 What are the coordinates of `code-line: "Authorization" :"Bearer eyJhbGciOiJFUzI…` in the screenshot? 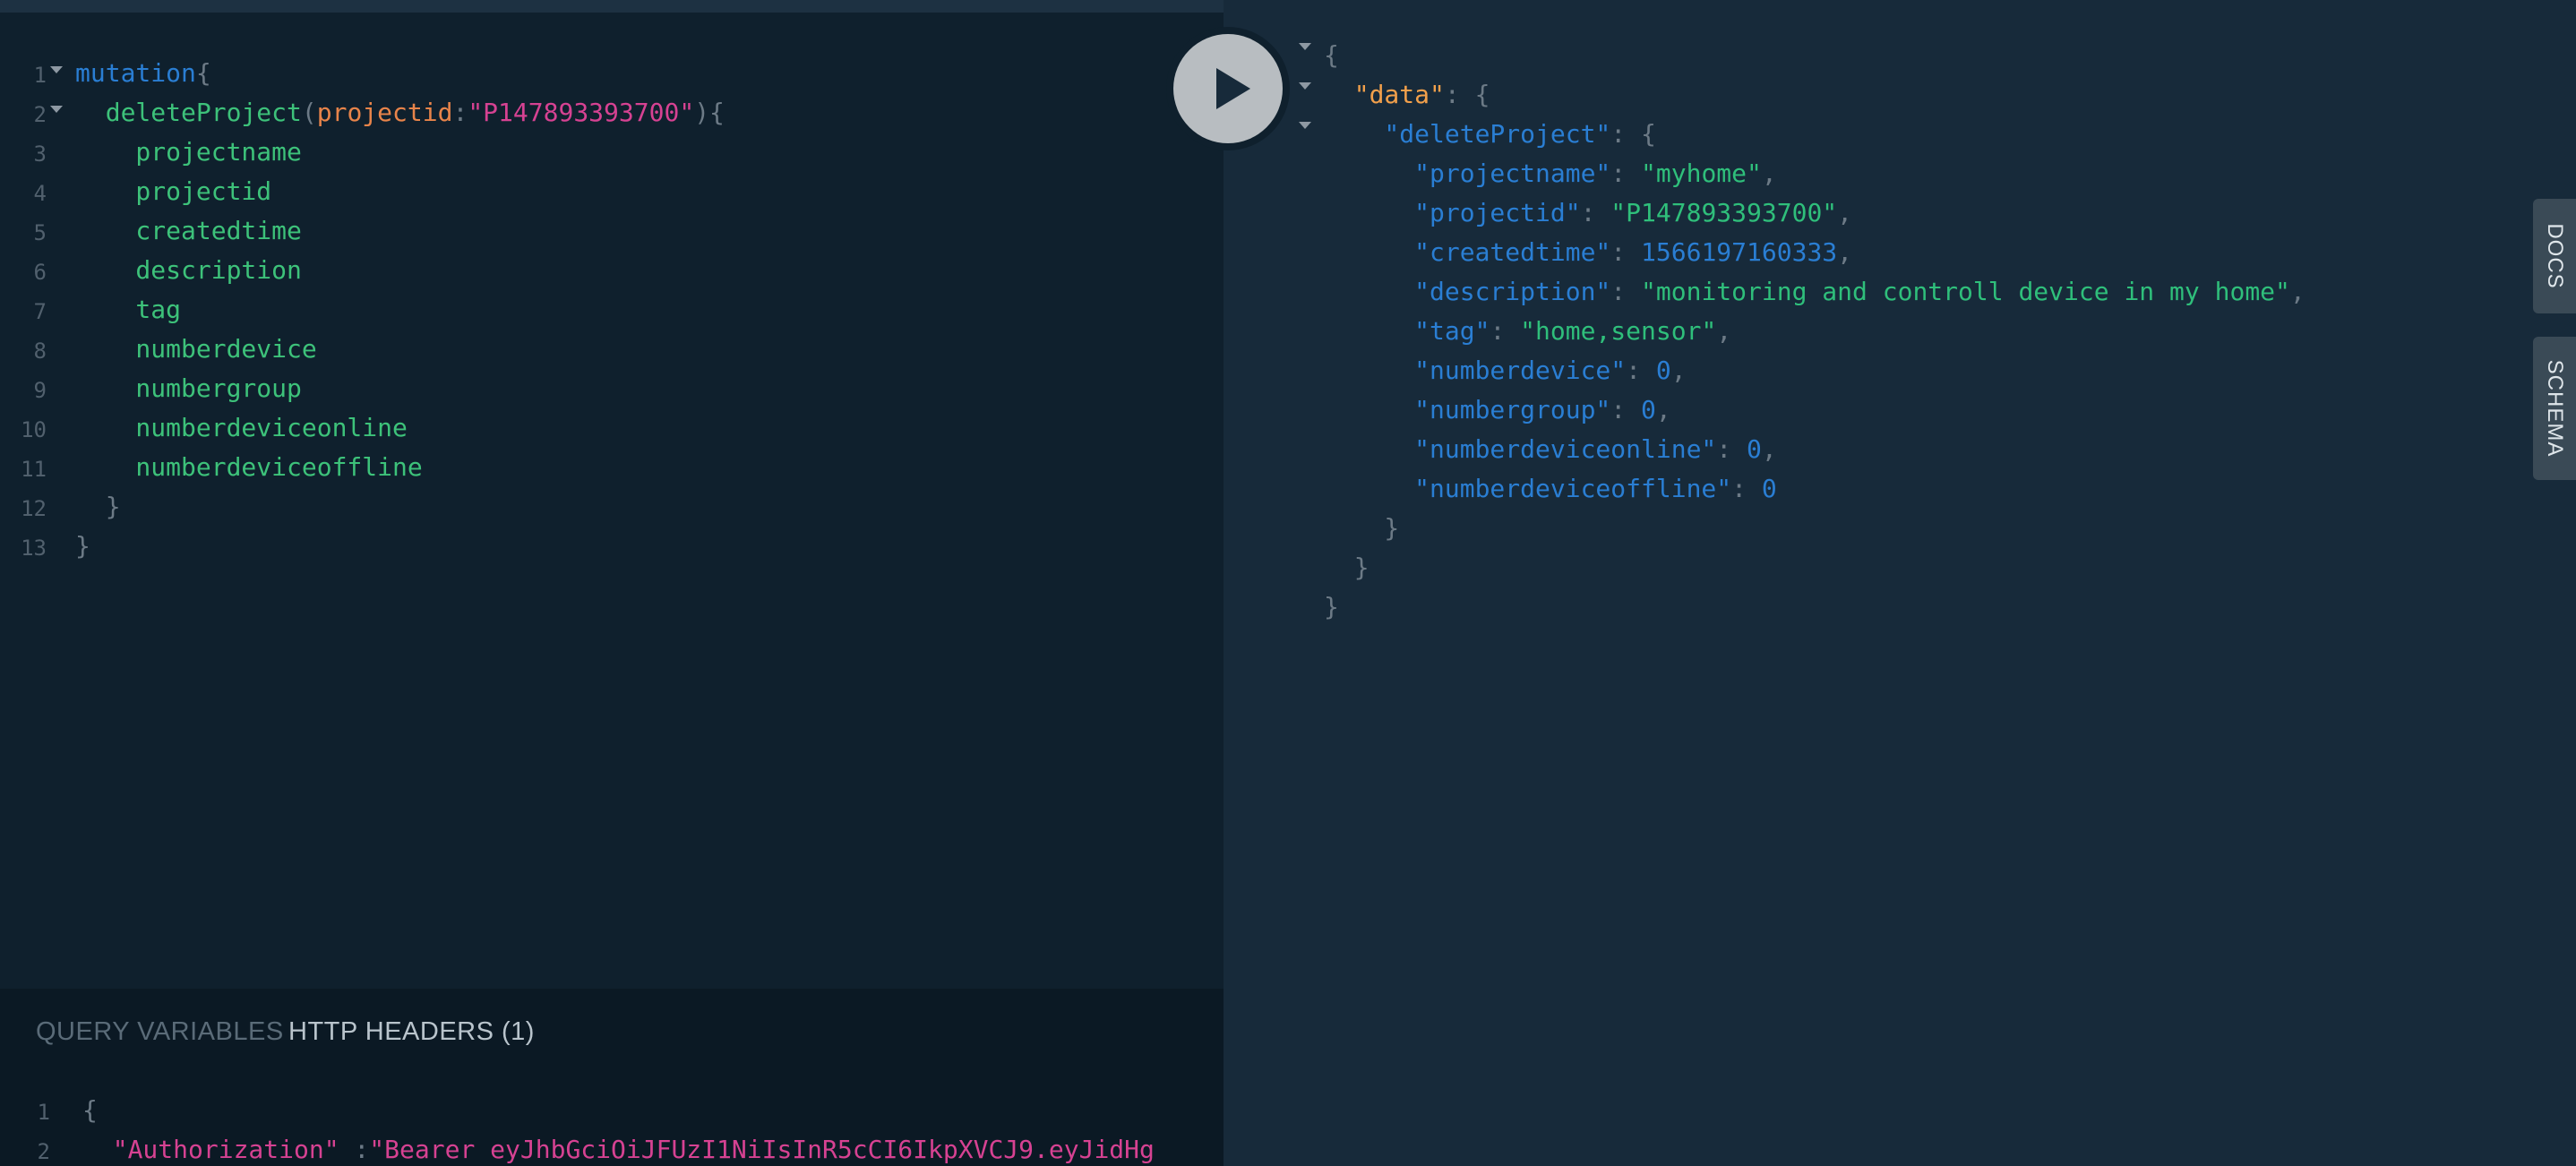 It's located at (618, 1148).